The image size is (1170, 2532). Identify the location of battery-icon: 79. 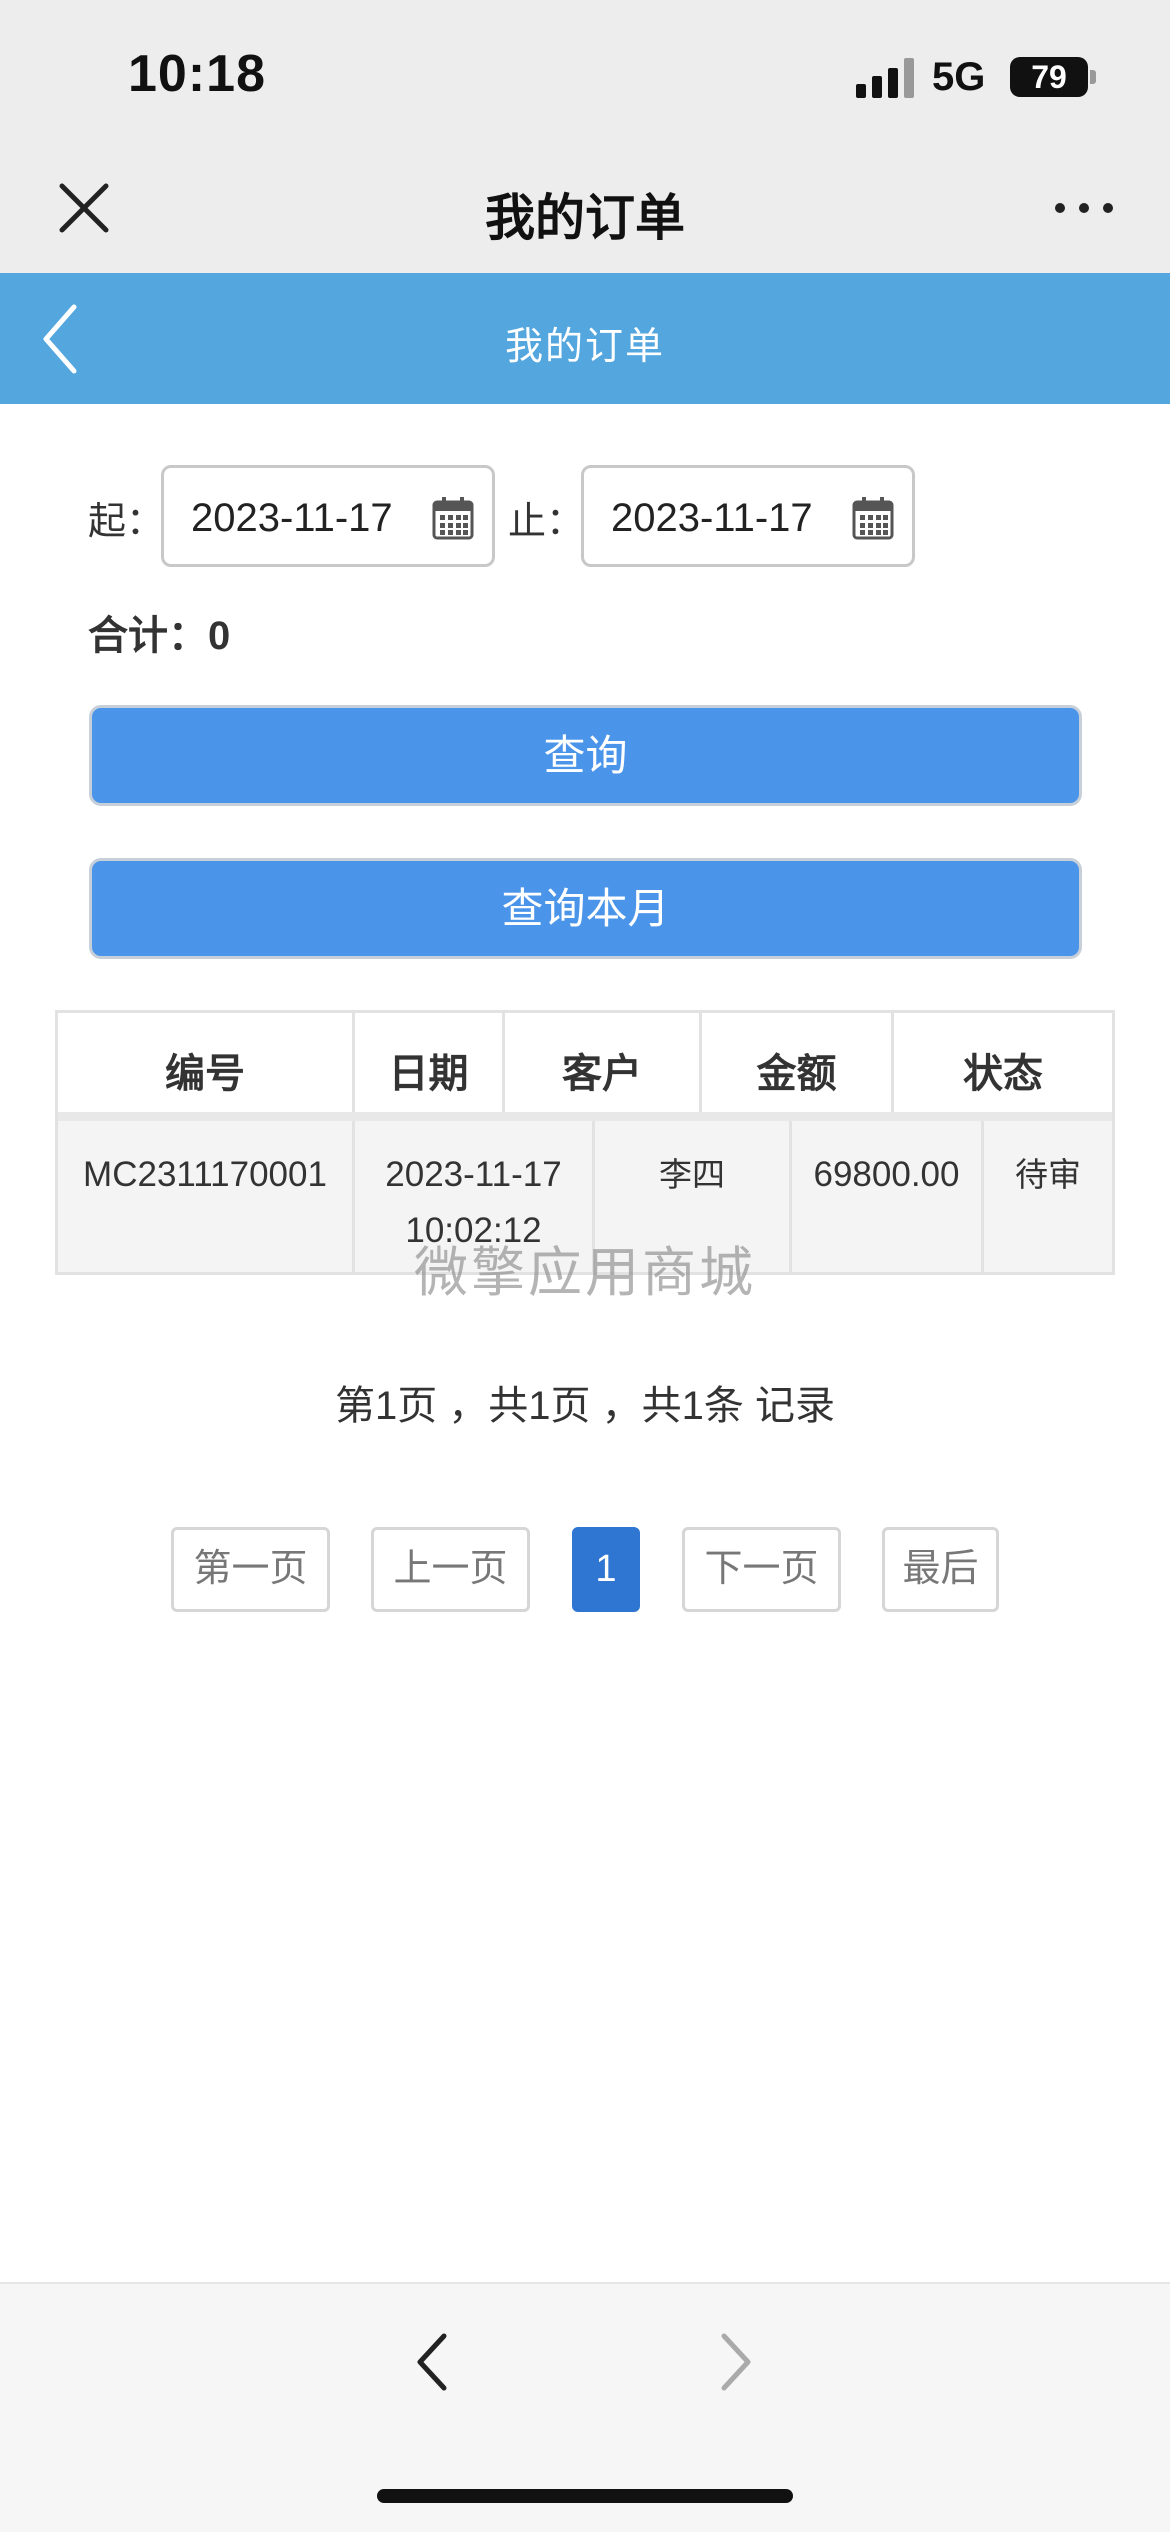
(1049, 77).